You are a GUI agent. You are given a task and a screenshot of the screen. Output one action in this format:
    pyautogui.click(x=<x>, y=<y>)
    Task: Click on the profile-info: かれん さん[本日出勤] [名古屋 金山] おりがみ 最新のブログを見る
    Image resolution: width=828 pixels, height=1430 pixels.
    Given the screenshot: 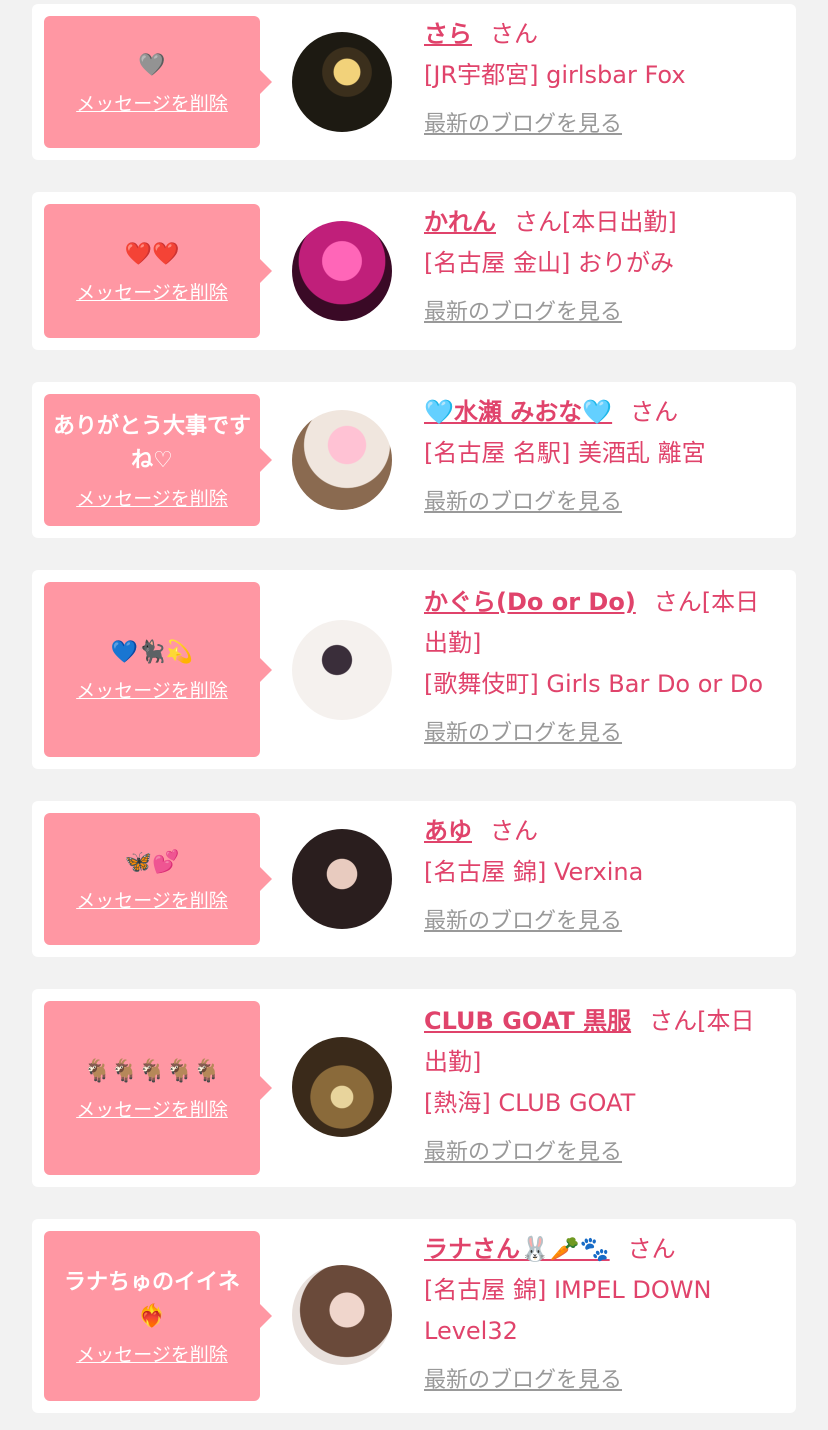 What is the action you would take?
    pyautogui.click(x=598, y=267)
    